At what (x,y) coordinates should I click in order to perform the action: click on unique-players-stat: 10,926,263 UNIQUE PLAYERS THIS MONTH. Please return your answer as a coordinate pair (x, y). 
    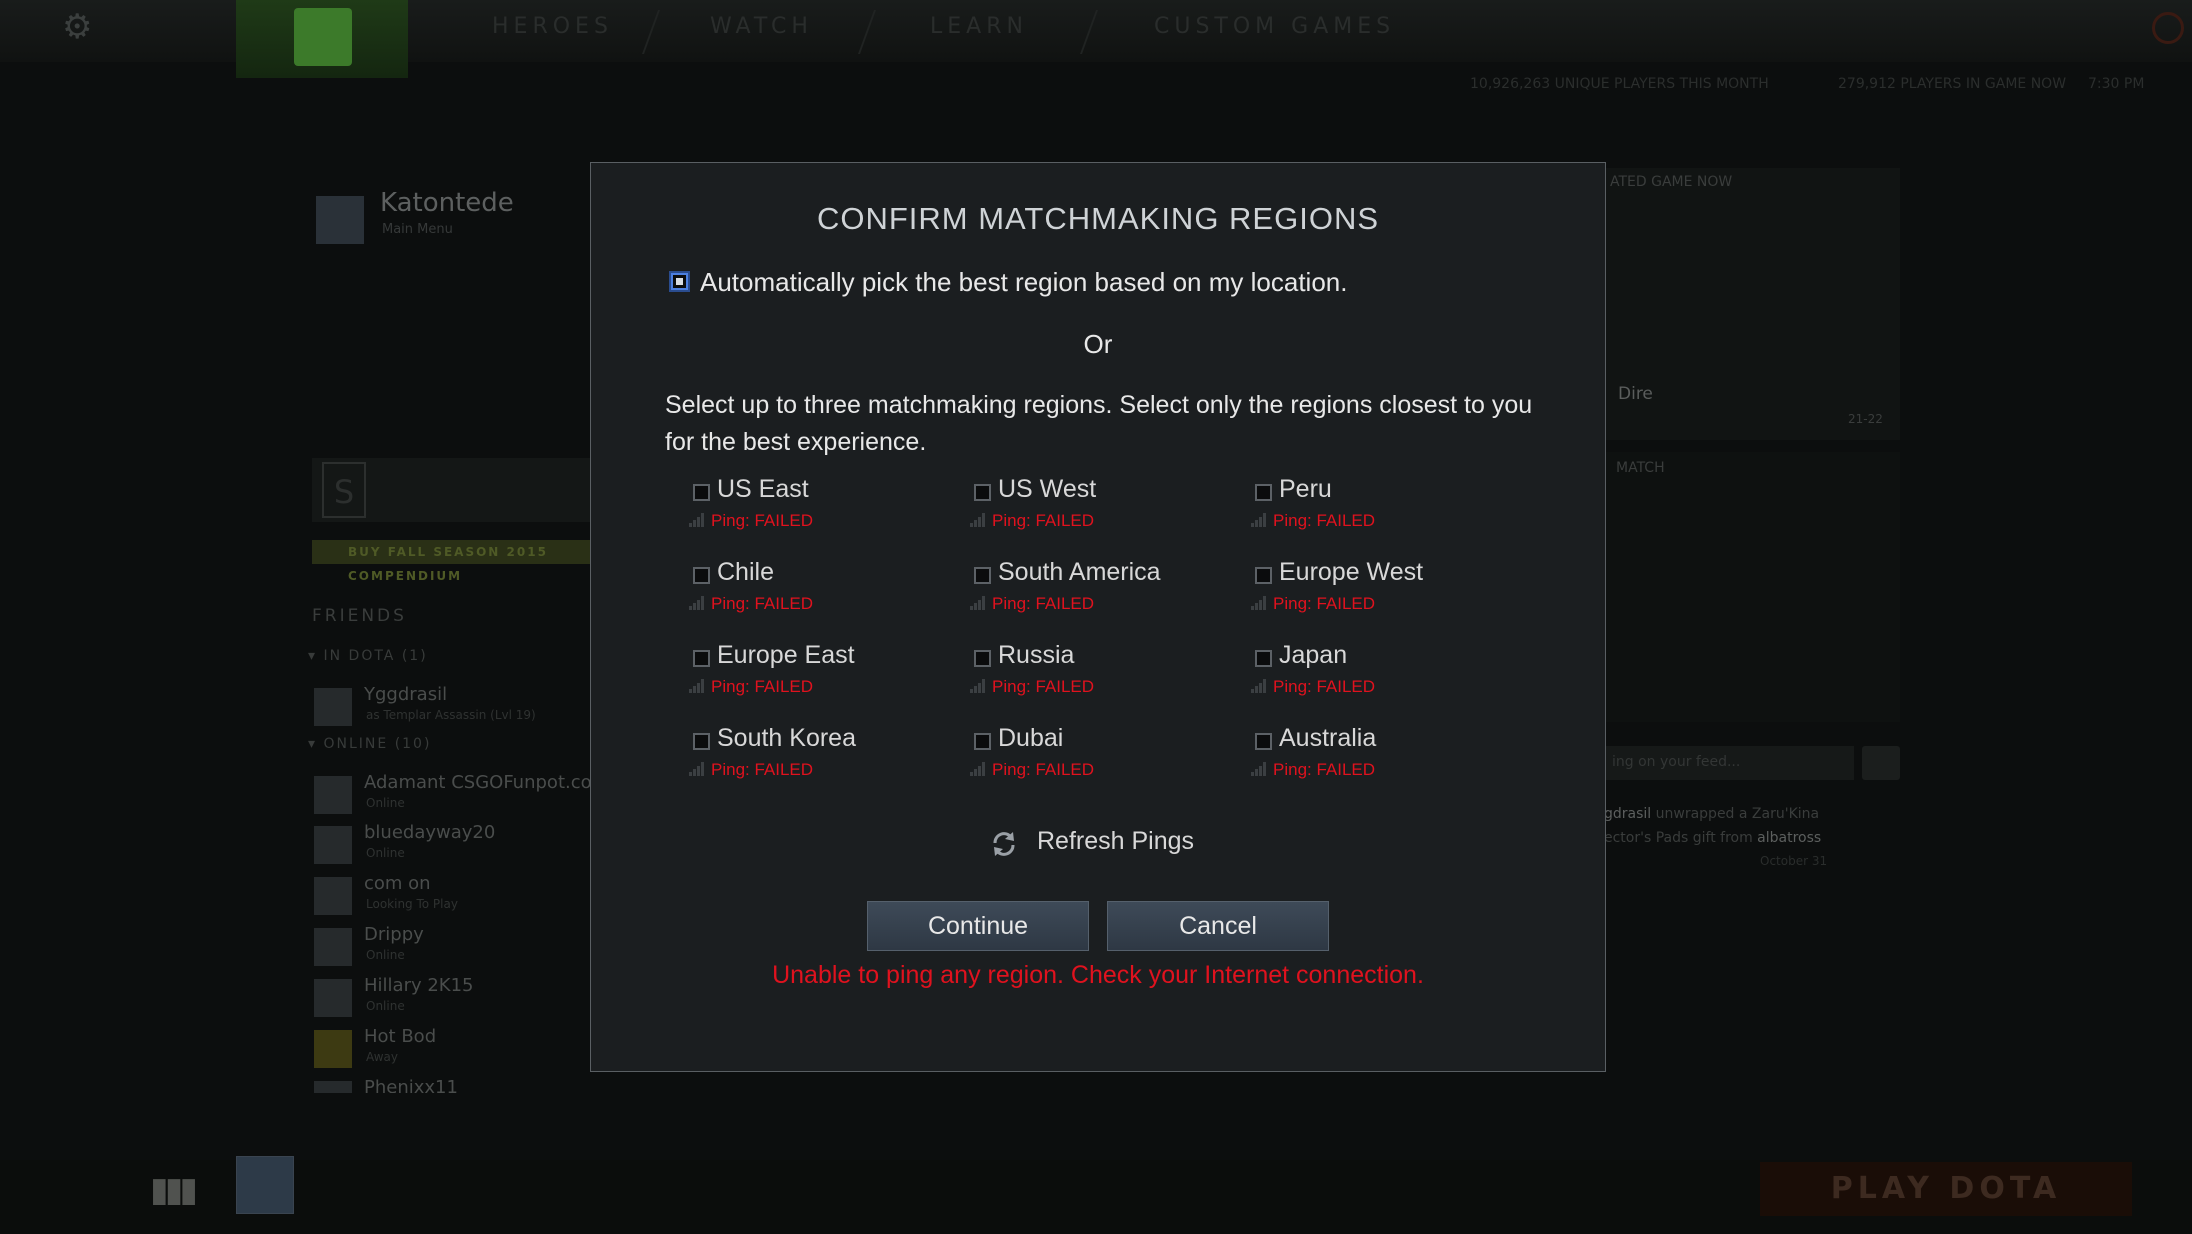
    Looking at the image, I should click on (1619, 84).